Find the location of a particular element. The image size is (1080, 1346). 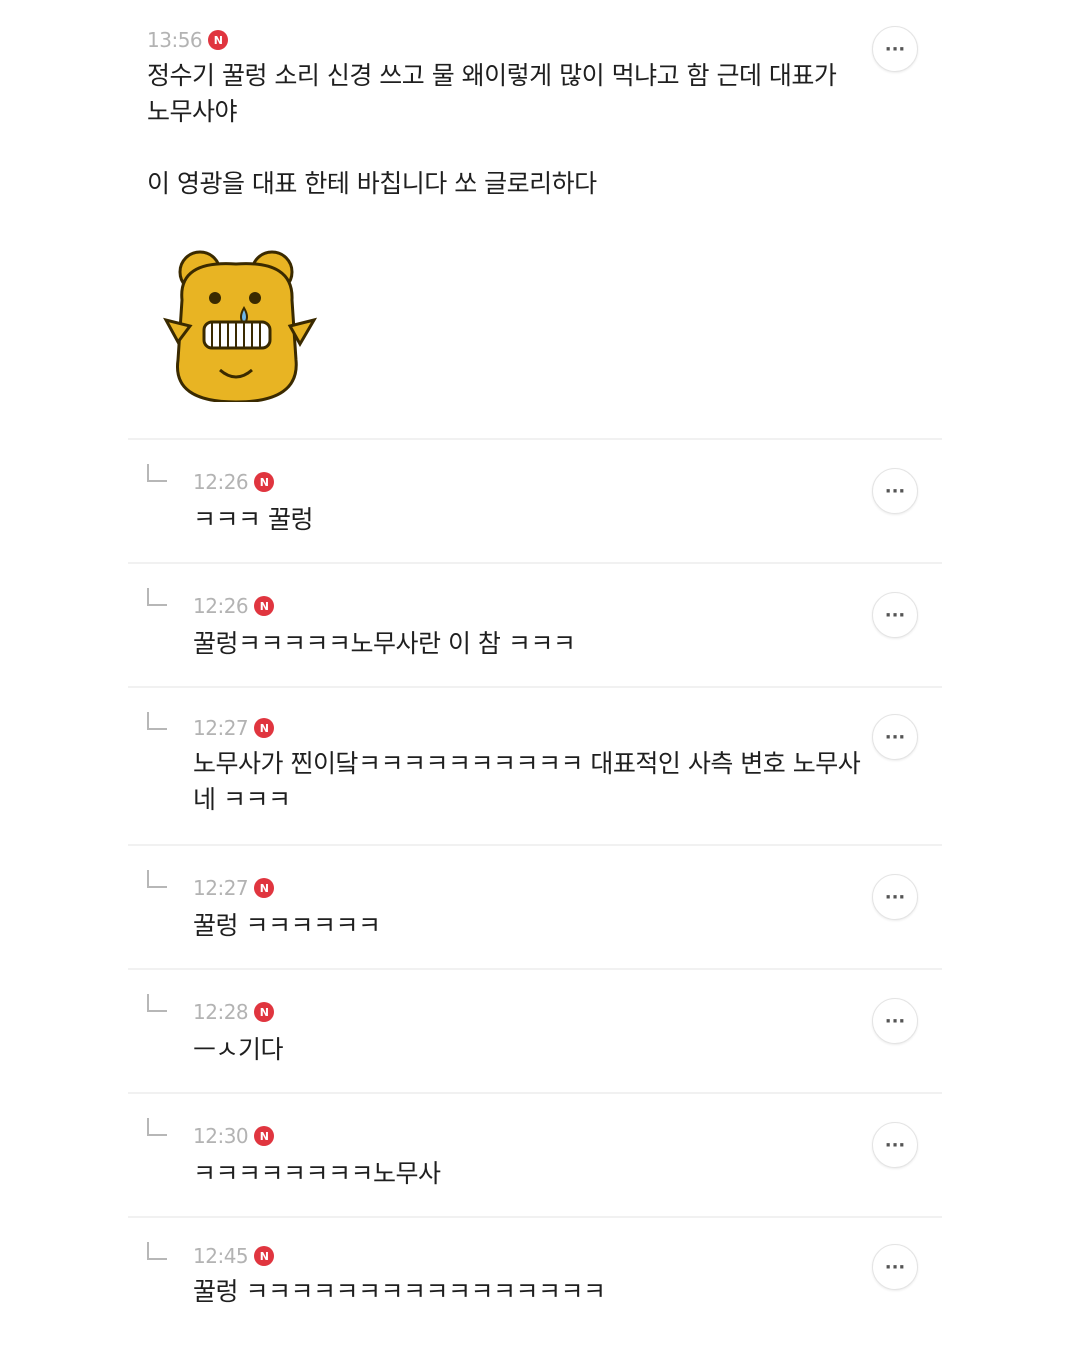

reply-text: 꿀렁ㅋㅋㅋㅋㅋ노무사란 이 참 ㅋㅋㅋ is located at coordinates (384, 643).